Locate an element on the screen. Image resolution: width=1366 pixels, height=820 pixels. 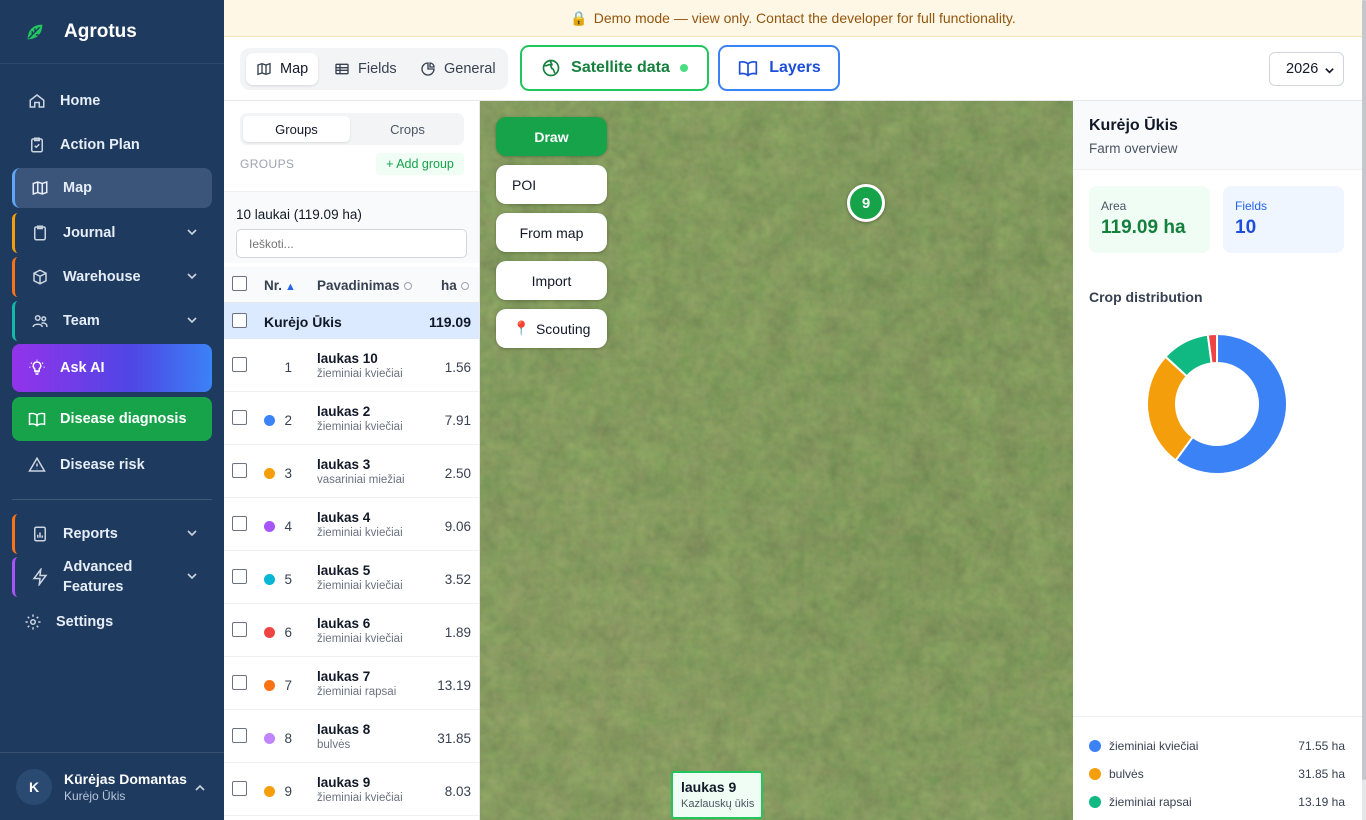
table-row: 1 laukas 10 žieminiai kviečiai 1.56 is located at coordinates (351, 365).